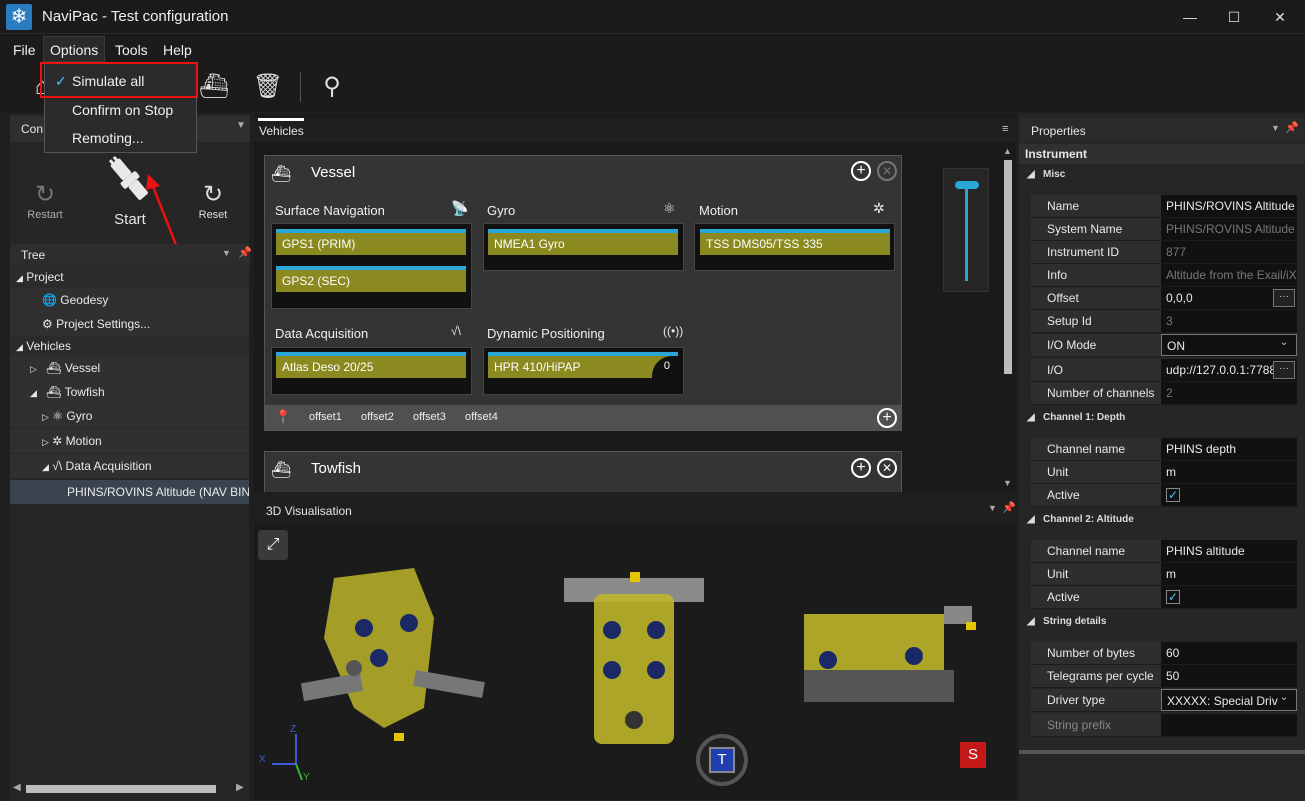  I want to click on tree-item-label: PHINS/ROVINS Altitude (NAV BINA, so click(158, 492).